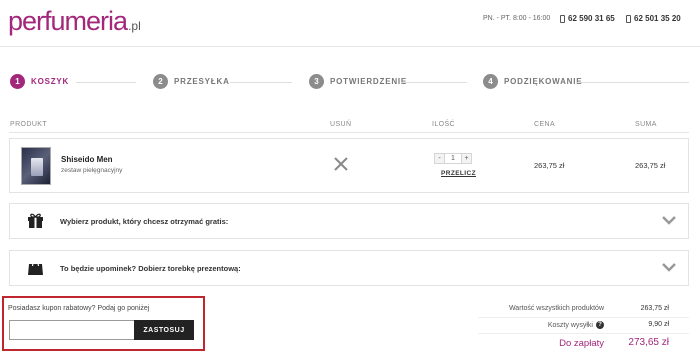 The width and height of the screenshot is (700, 357). I want to click on quantity-value: 1, so click(453, 158).